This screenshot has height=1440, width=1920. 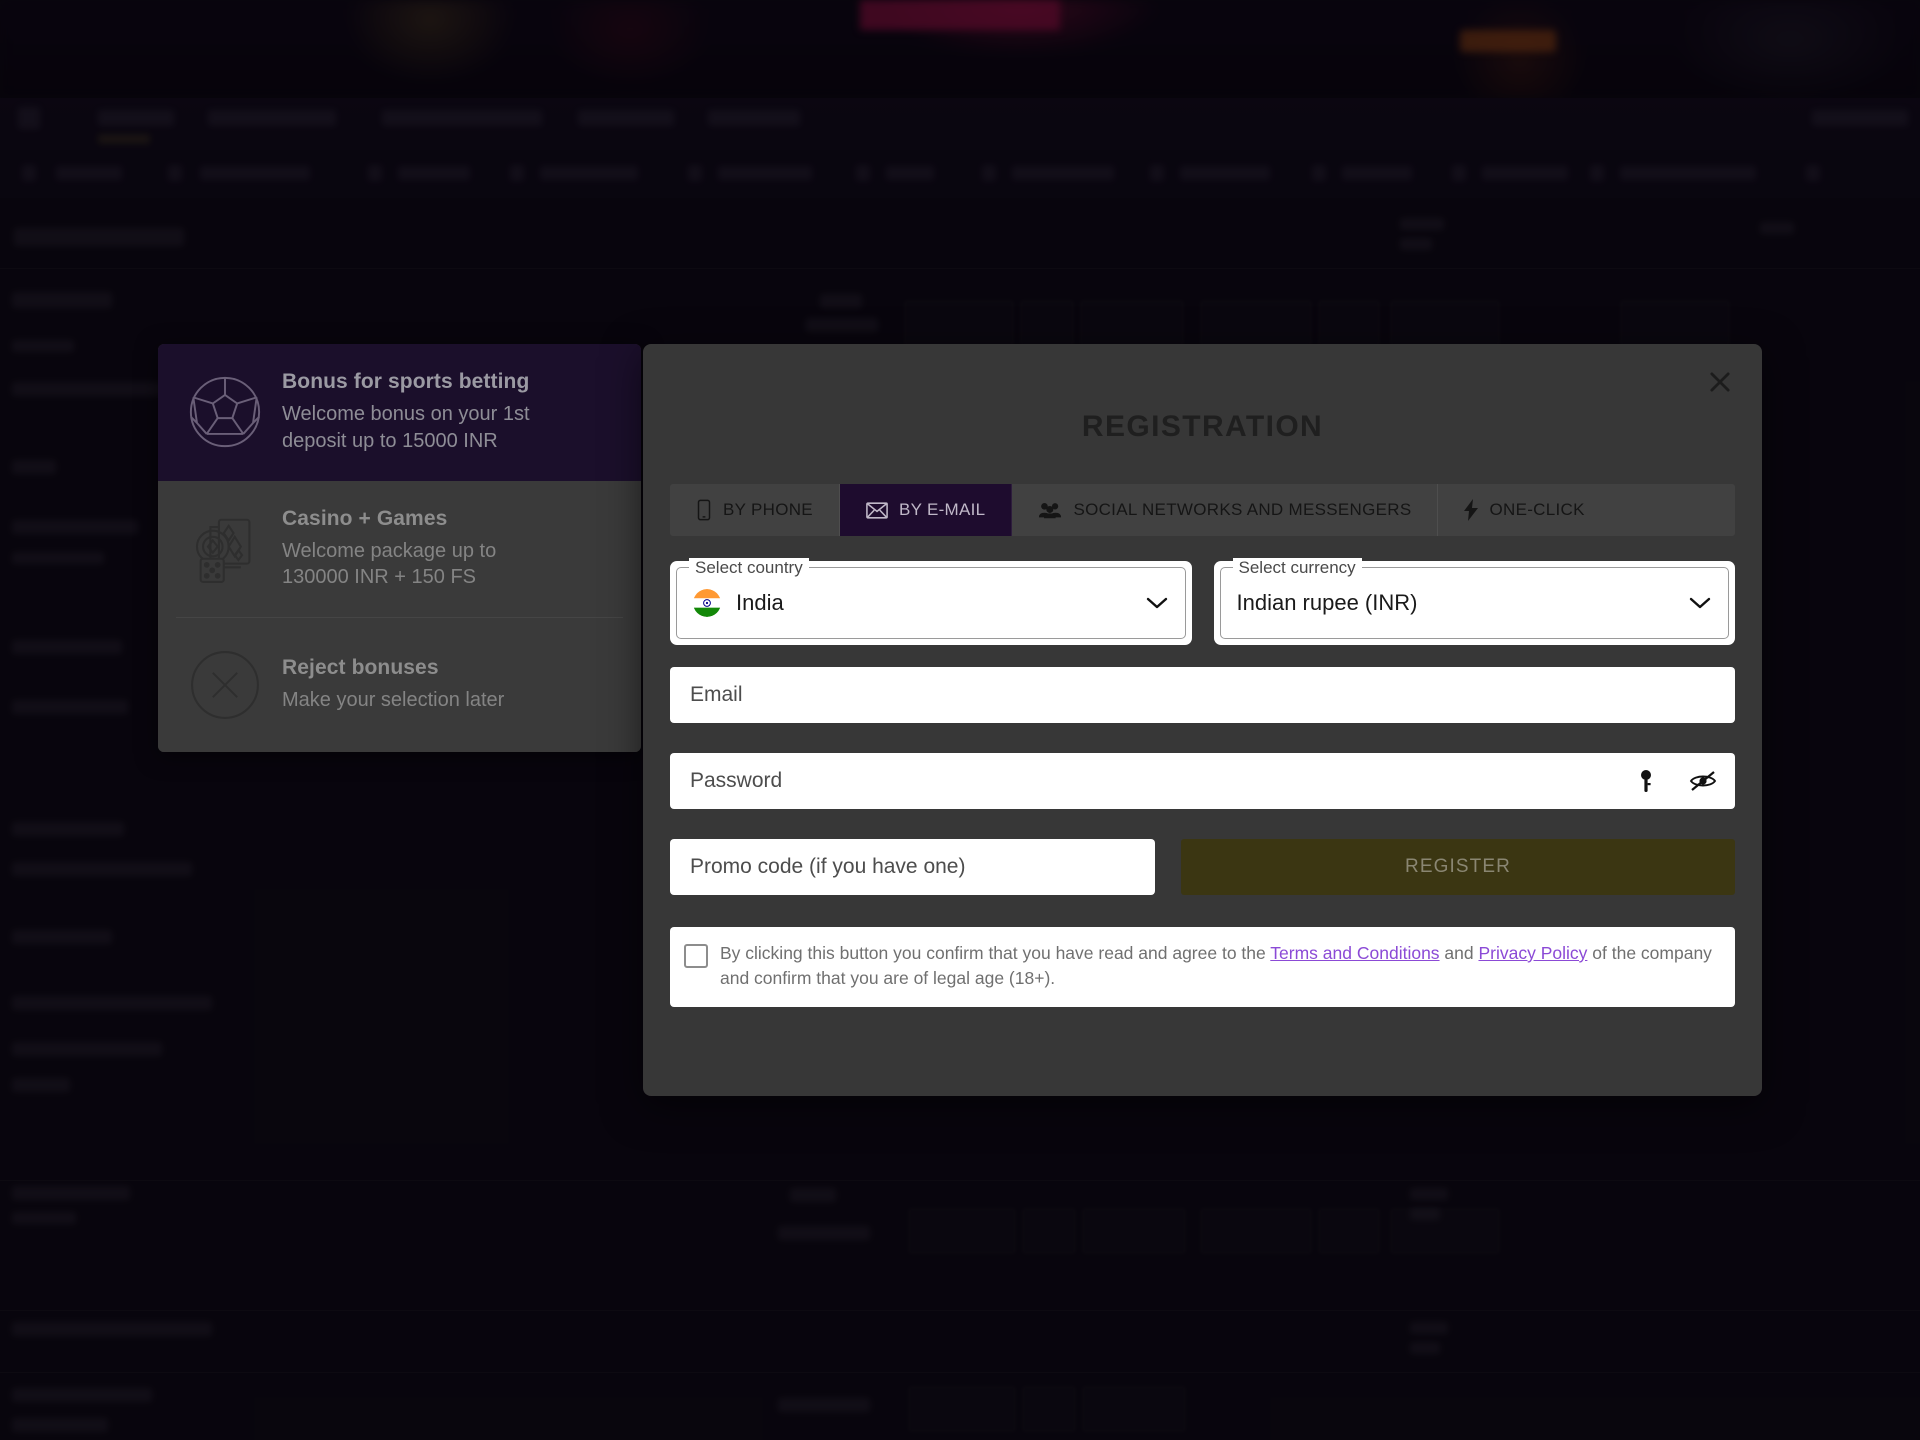 What do you see at coordinates (707, 603) in the screenshot?
I see `india-flag-icon` at bounding box center [707, 603].